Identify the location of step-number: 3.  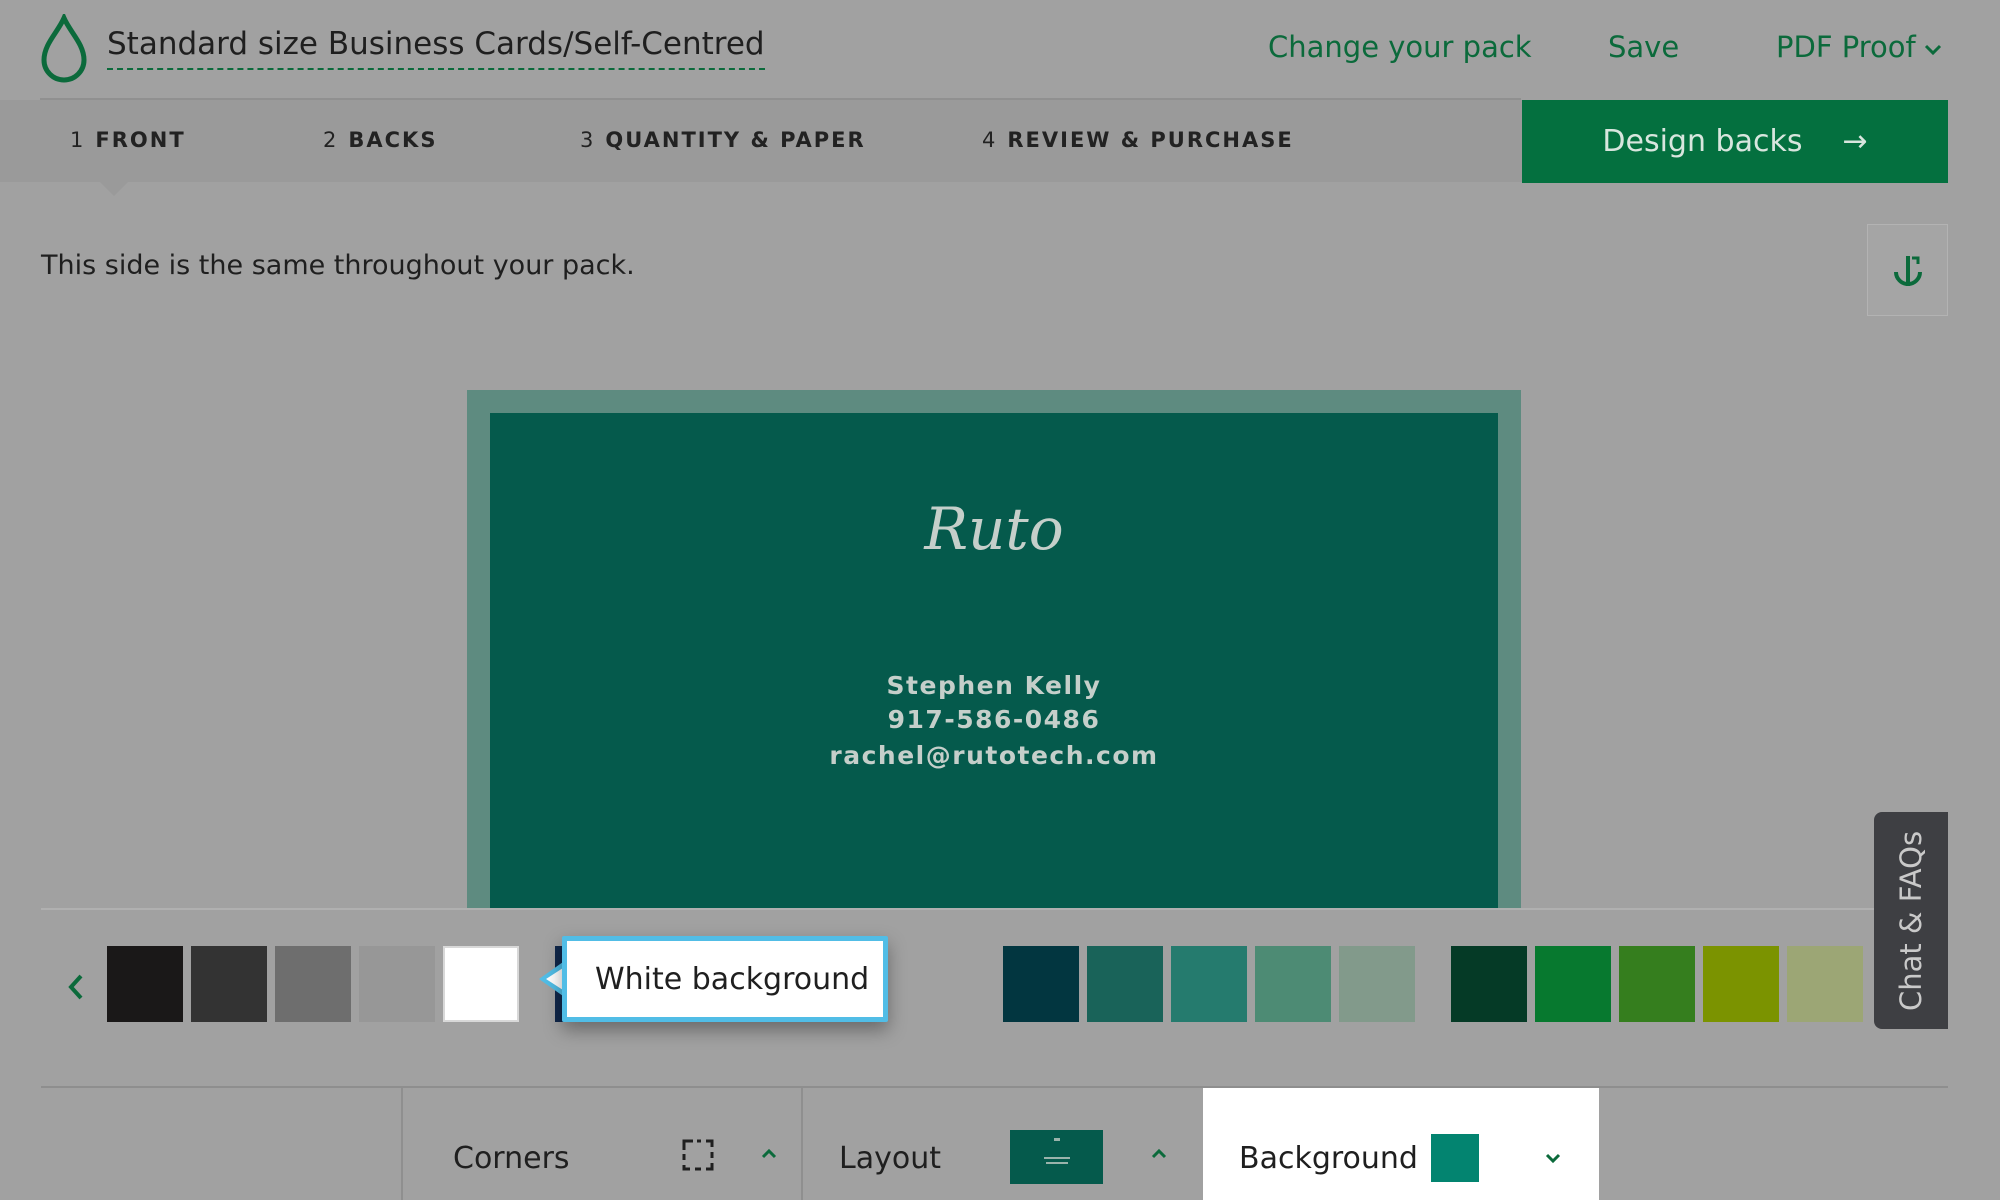
(587, 140).